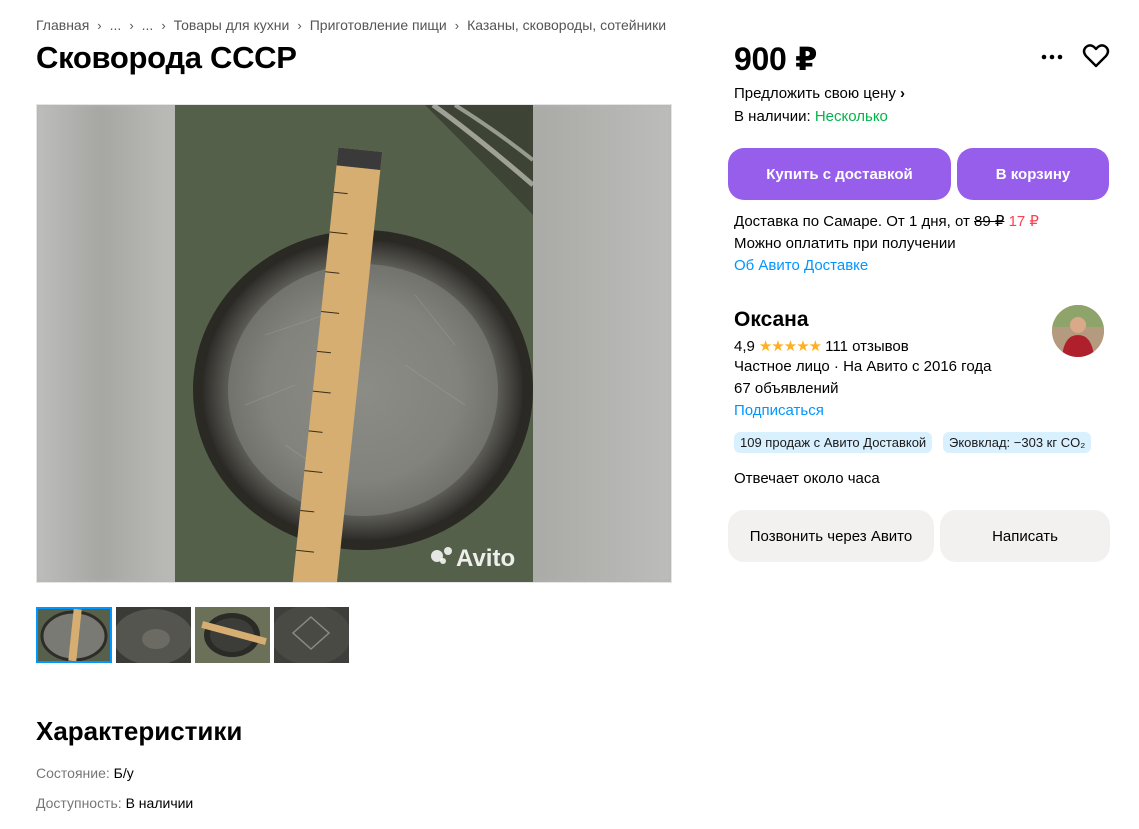  I want to click on seller-ads-count: 67 объявлений, so click(786, 388).